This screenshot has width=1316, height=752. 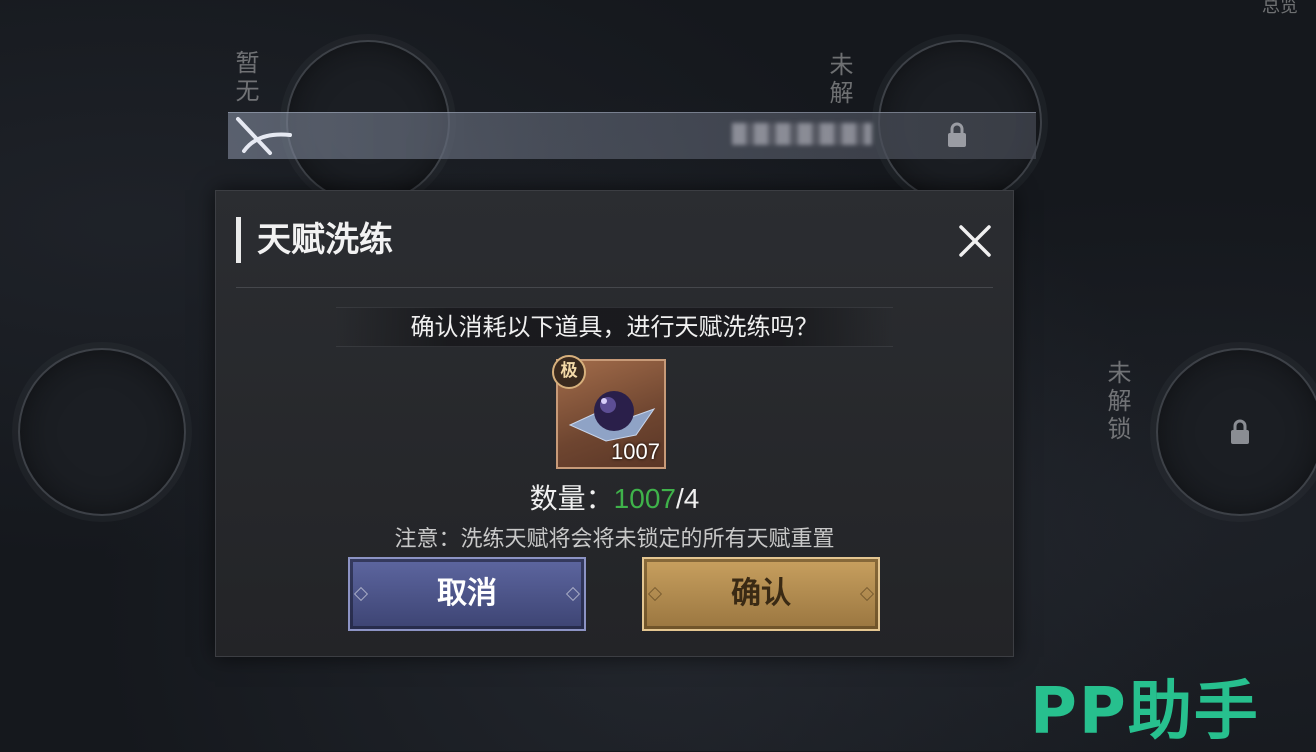 I want to click on confirm-prompt: 确认消耗以下道具，进行天赋洗练吗？, so click(x=614, y=327).